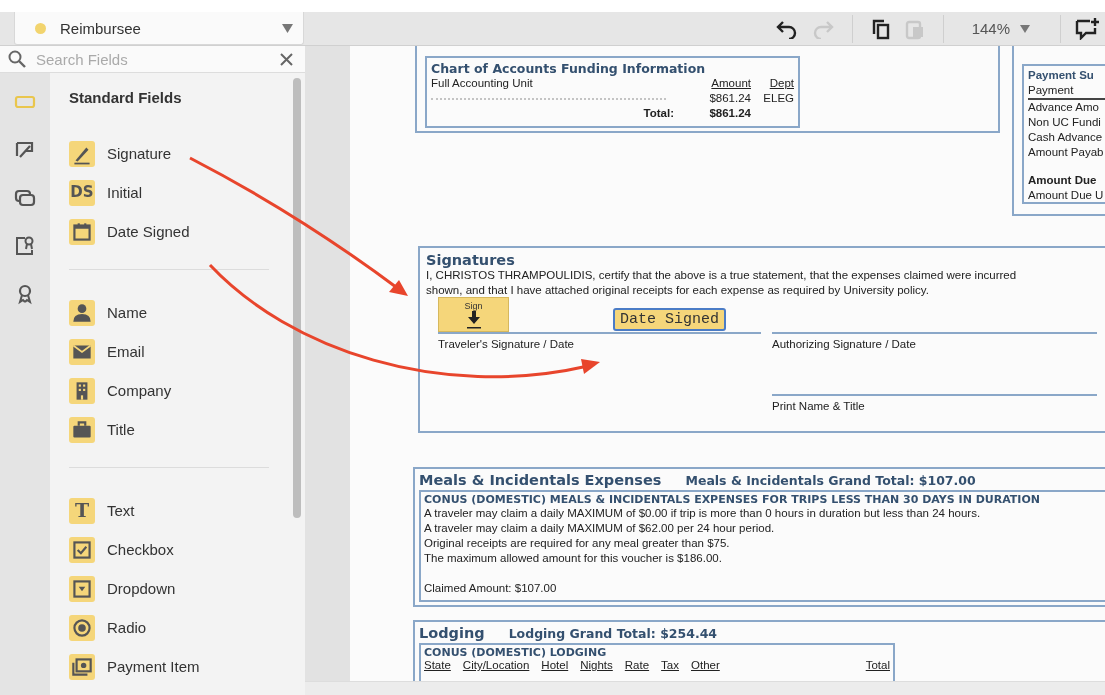 This screenshot has width=1105, height=695. I want to click on section-heading: Signatures, so click(471, 260).